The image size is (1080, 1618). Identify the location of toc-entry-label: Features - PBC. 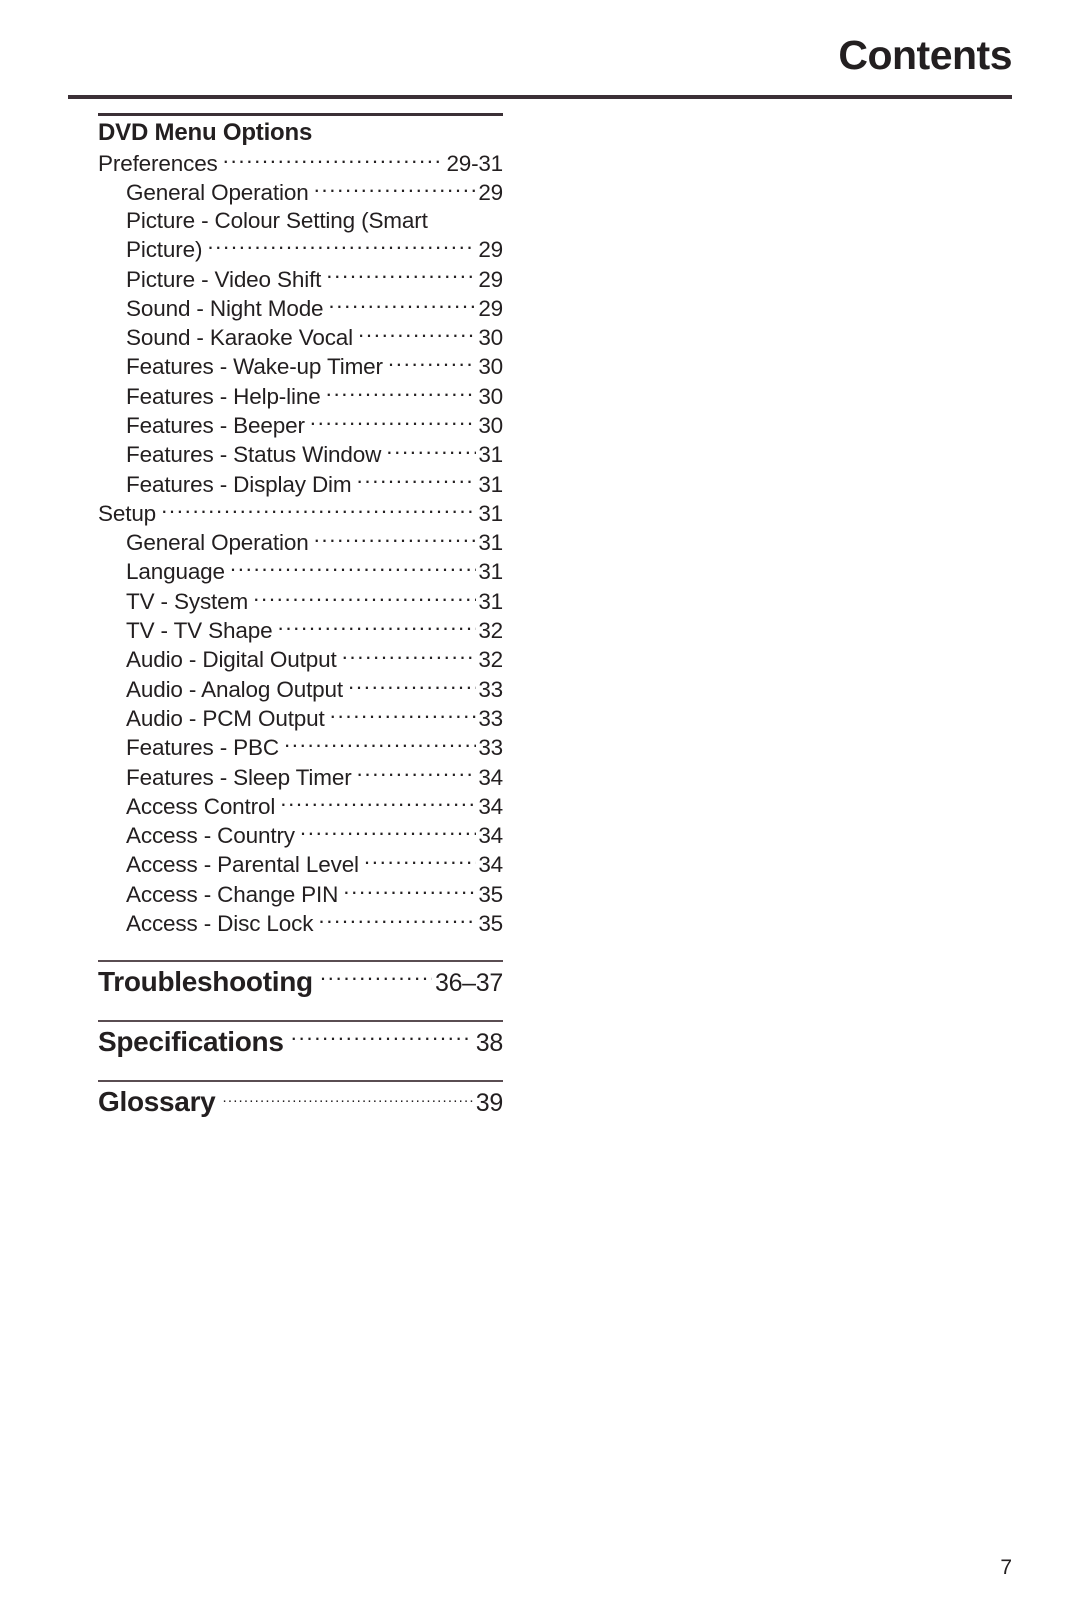
(202, 748).